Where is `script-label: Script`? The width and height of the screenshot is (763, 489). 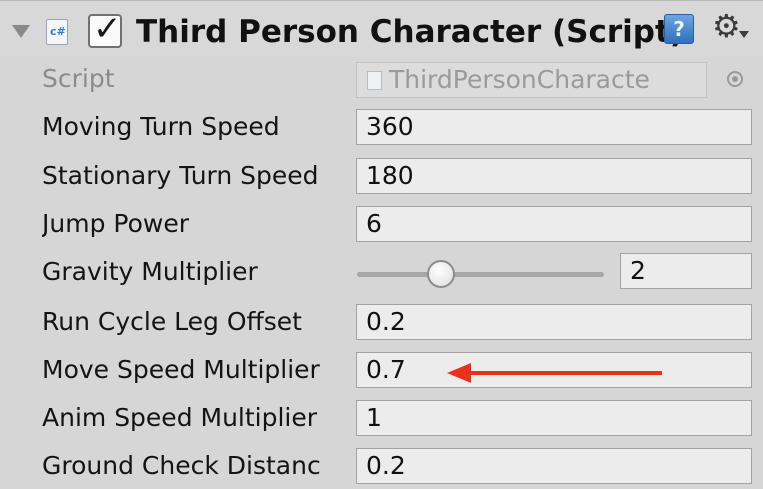
script-label: Script is located at coordinates (78, 78).